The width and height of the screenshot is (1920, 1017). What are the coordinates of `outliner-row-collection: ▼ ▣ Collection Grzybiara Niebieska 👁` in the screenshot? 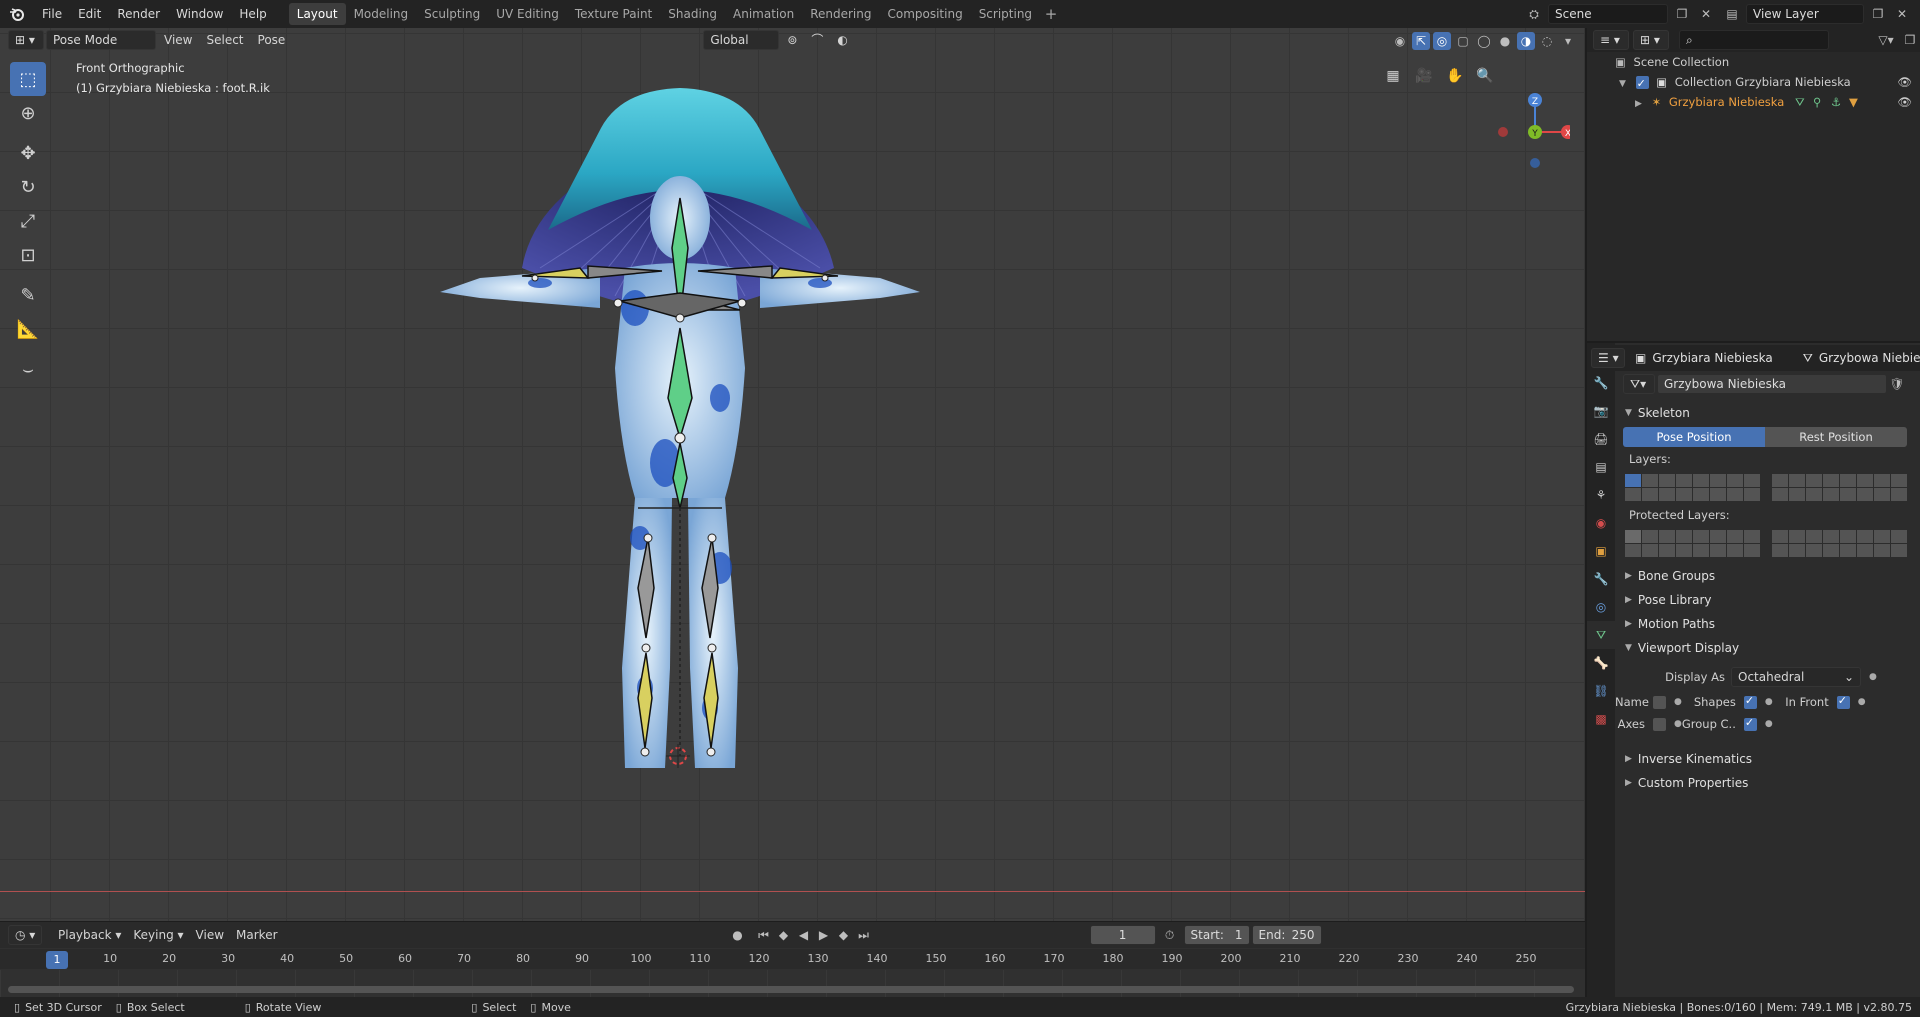 It's located at (1753, 83).